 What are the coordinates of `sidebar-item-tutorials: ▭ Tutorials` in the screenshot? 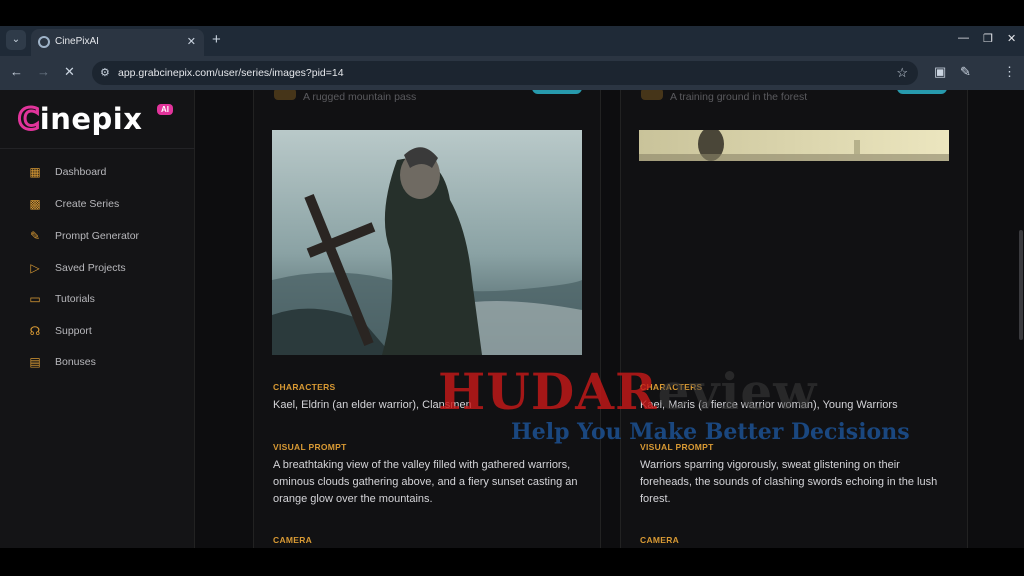 It's located at (61, 299).